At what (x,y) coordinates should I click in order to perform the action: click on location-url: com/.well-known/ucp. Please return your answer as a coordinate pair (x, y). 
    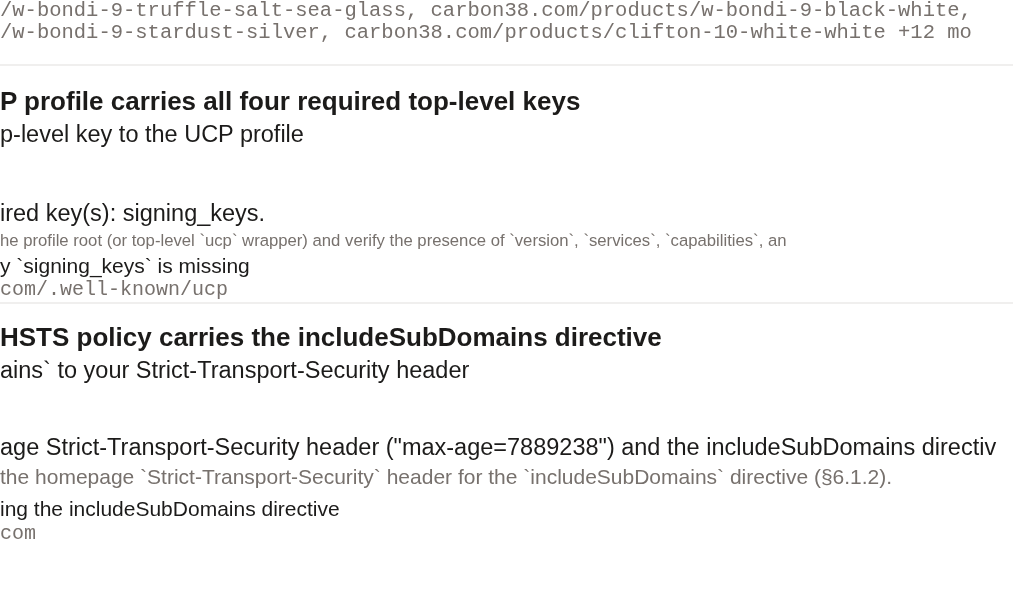
    Looking at the image, I should click on (115, 290).